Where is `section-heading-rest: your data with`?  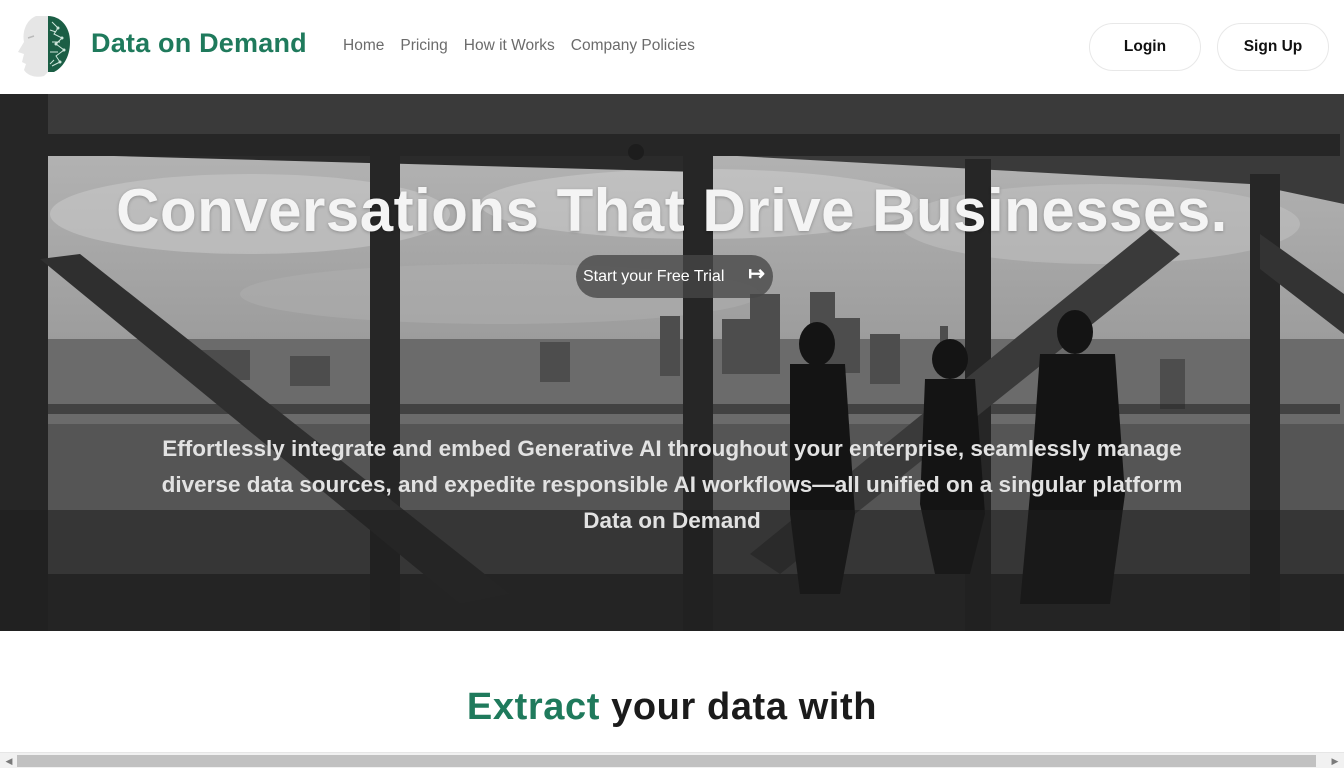
section-heading-rest: your data with is located at coordinates (738, 707).